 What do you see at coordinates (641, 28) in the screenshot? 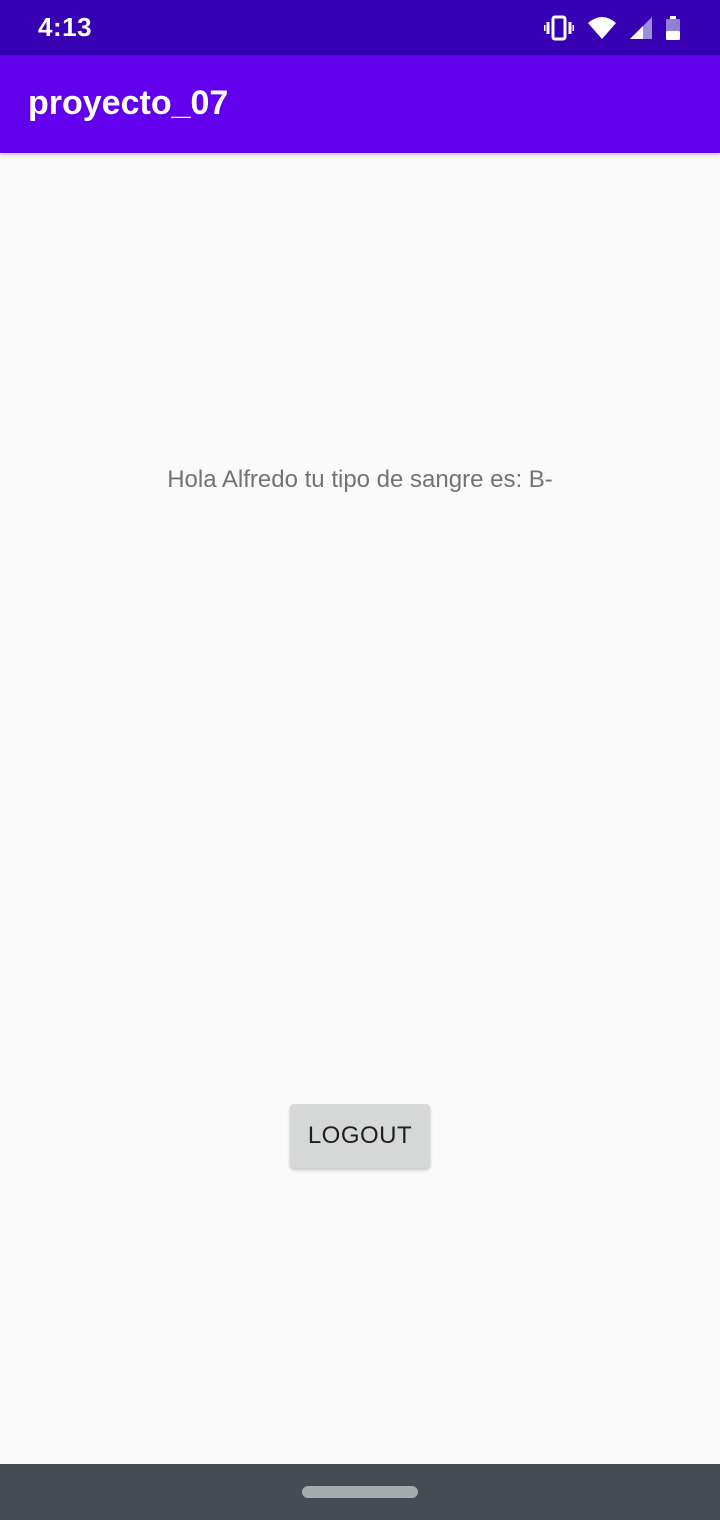
I see `signal-icon` at bounding box center [641, 28].